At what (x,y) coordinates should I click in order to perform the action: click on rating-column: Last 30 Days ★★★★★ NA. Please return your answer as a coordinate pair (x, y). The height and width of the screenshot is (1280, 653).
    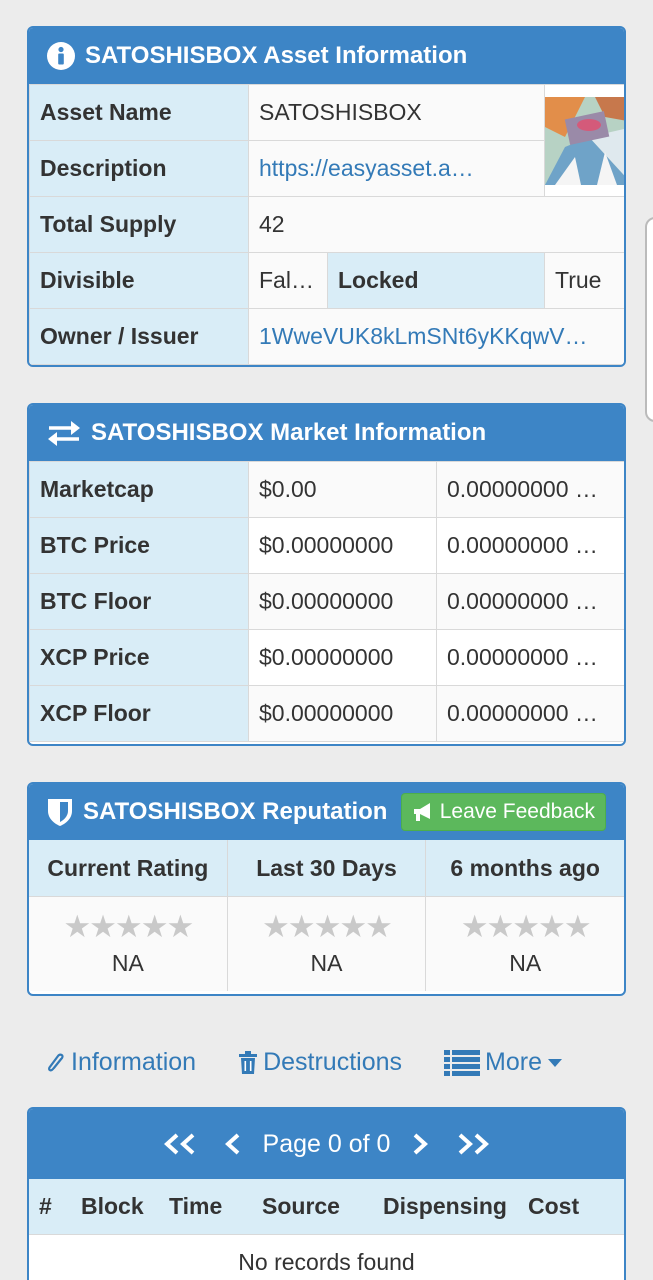
    Looking at the image, I should click on (327, 915).